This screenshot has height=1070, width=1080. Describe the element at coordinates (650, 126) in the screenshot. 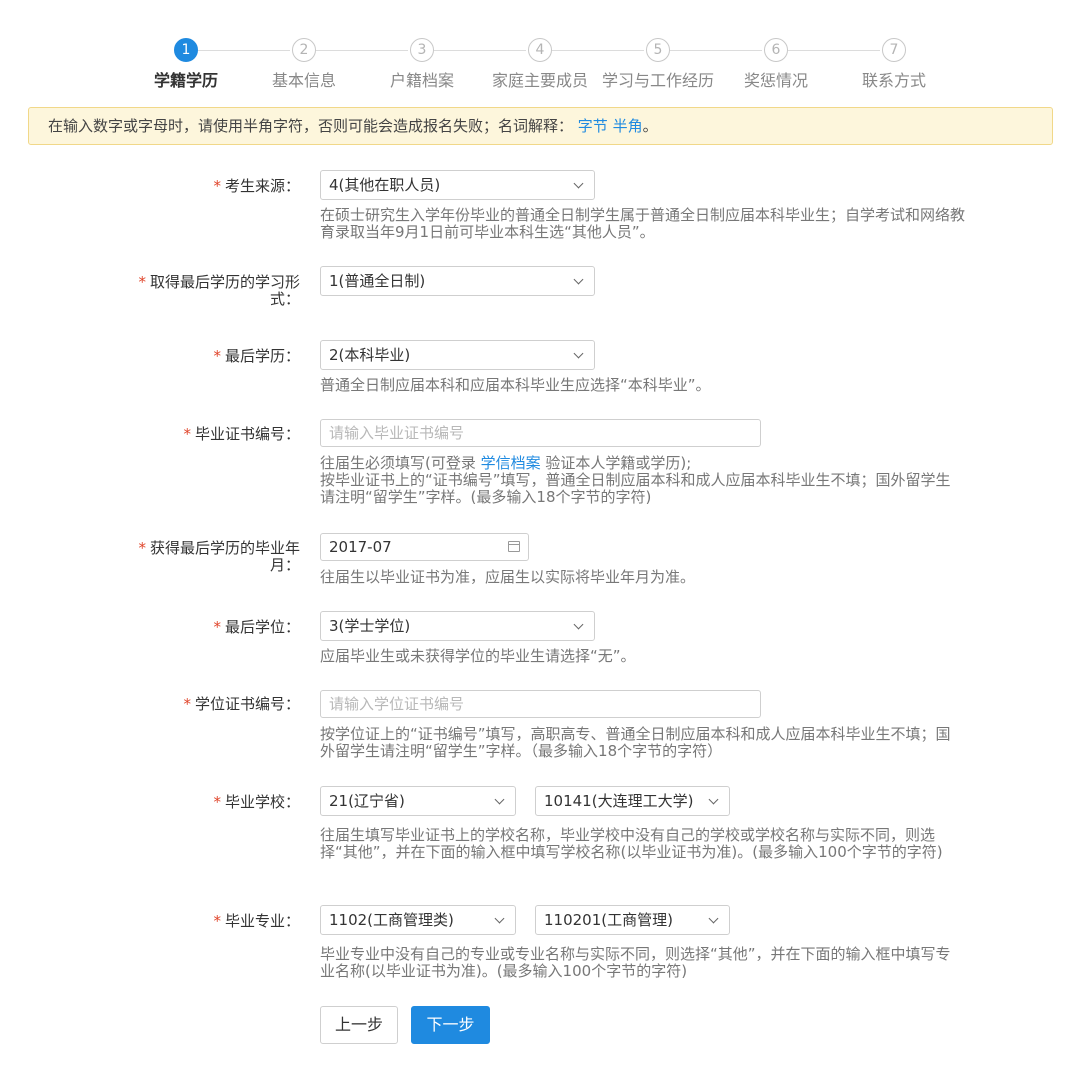

I see `notice-end: 。` at that location.